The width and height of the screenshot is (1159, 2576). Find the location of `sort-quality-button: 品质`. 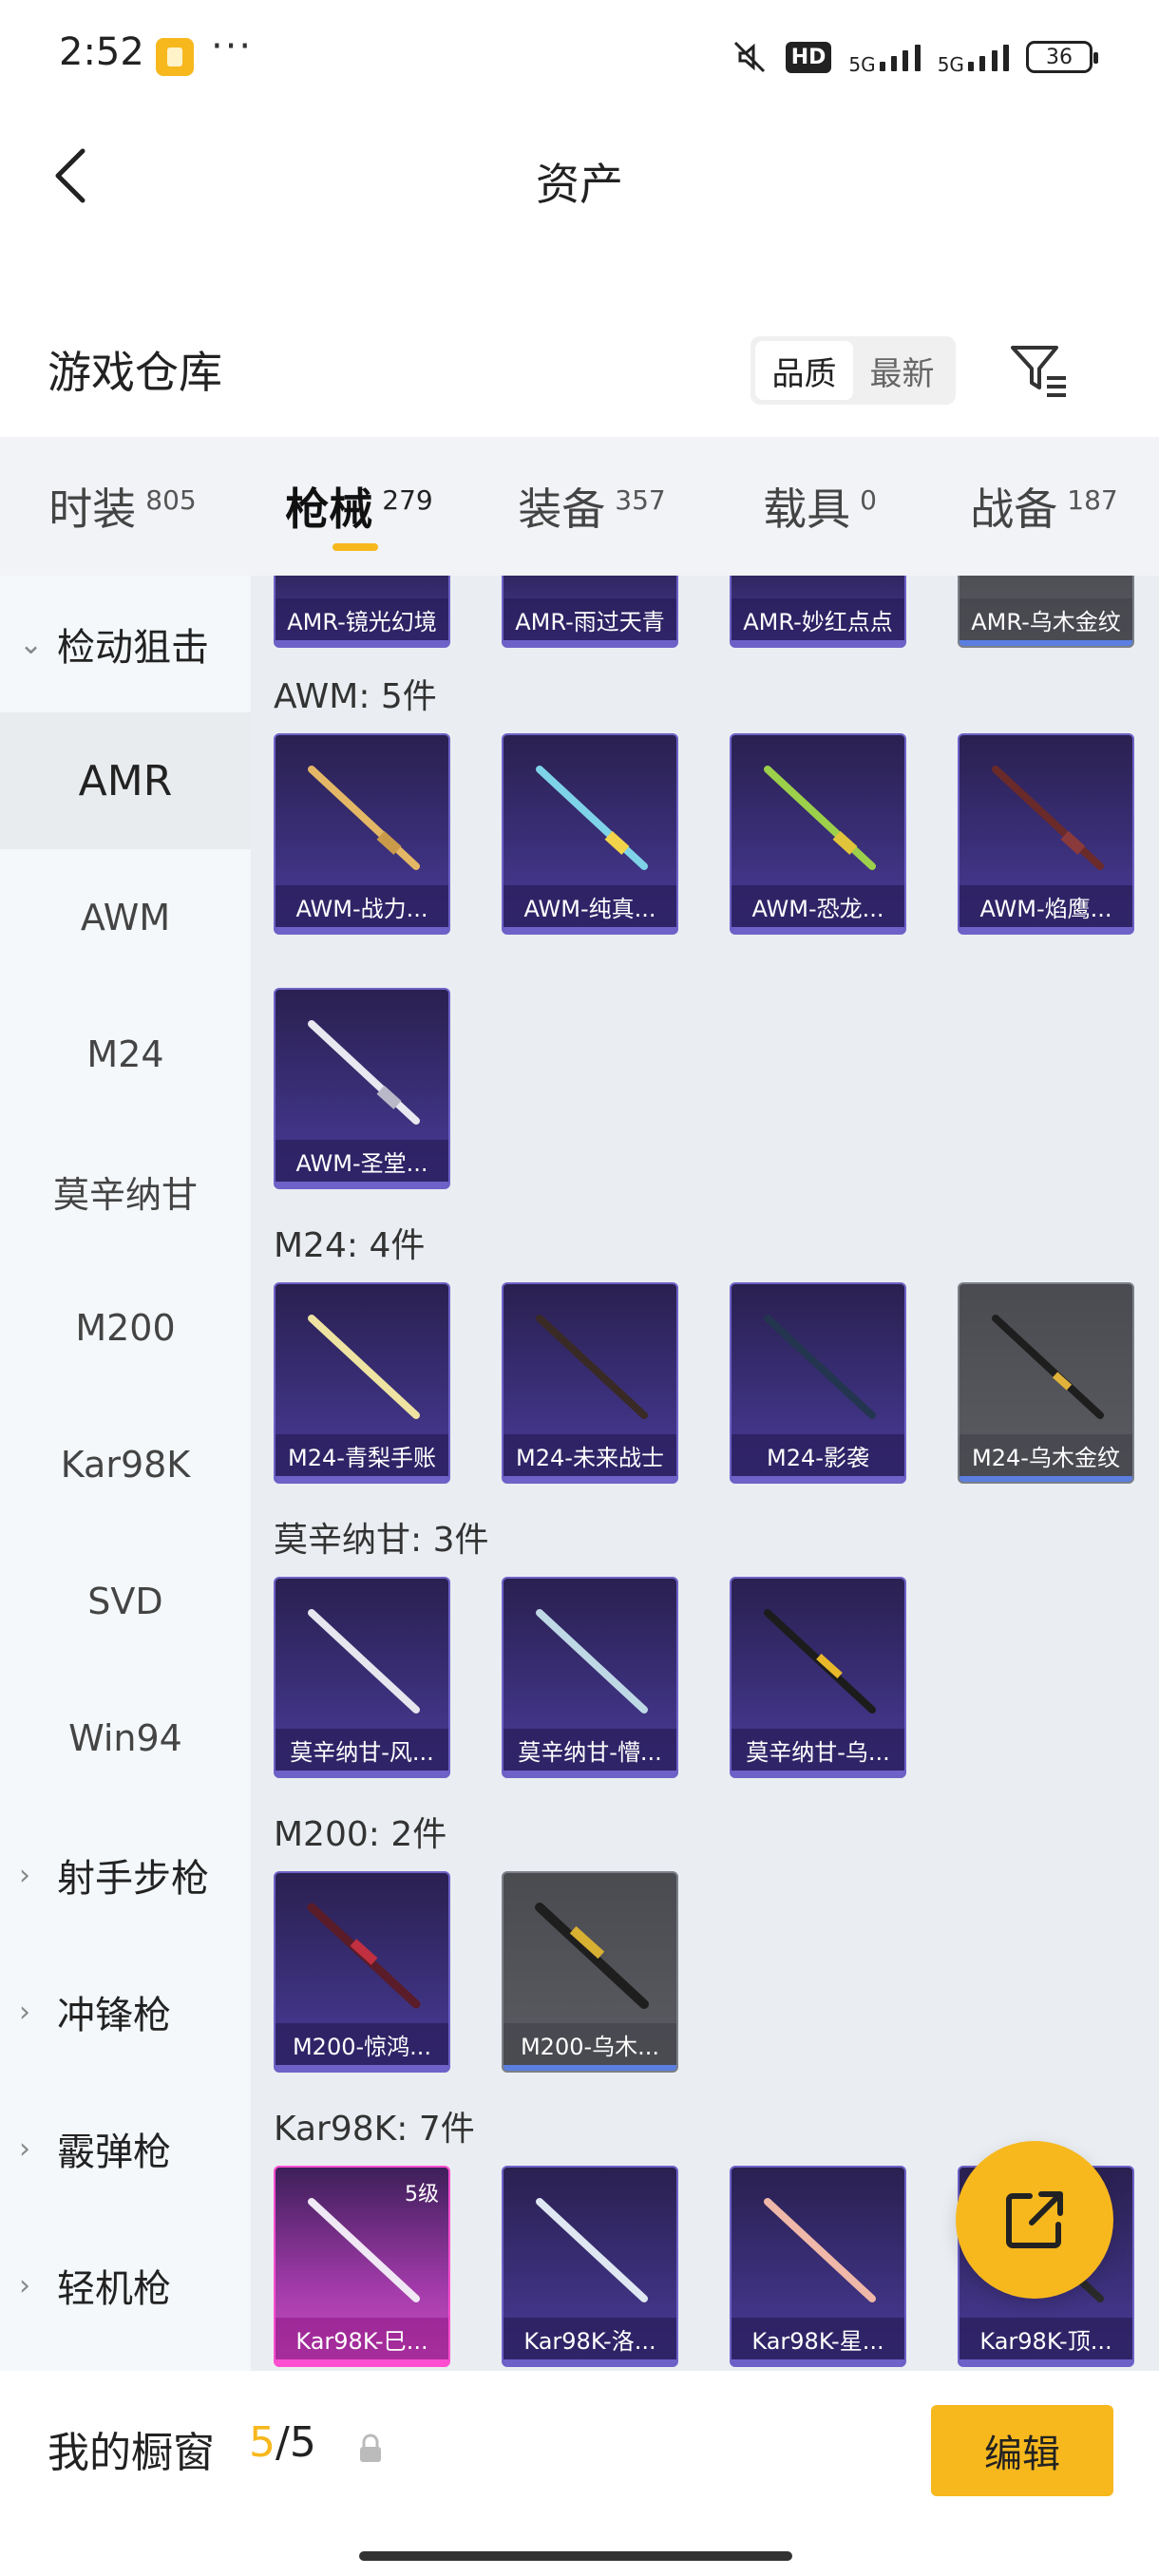

sort-quality-button: 品质 is located at coordinates (804, 370).